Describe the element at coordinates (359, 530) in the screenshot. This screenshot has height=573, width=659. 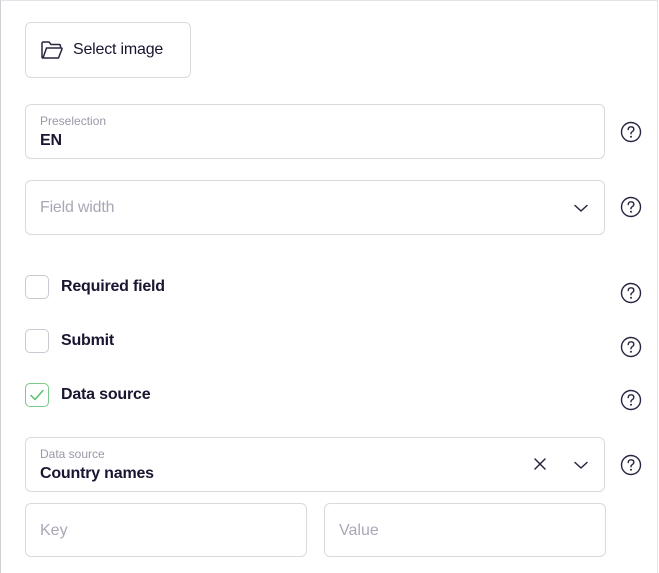
I see `value-placeholder: Value` at that location.